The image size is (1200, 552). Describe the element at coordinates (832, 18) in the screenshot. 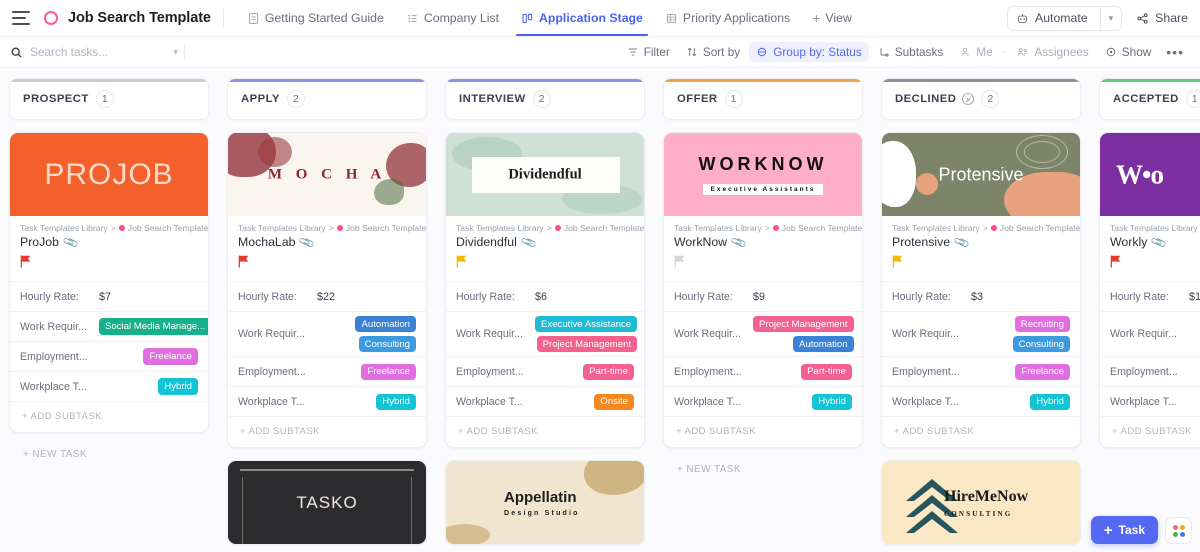

I see `add-view-button: + View` at that location.